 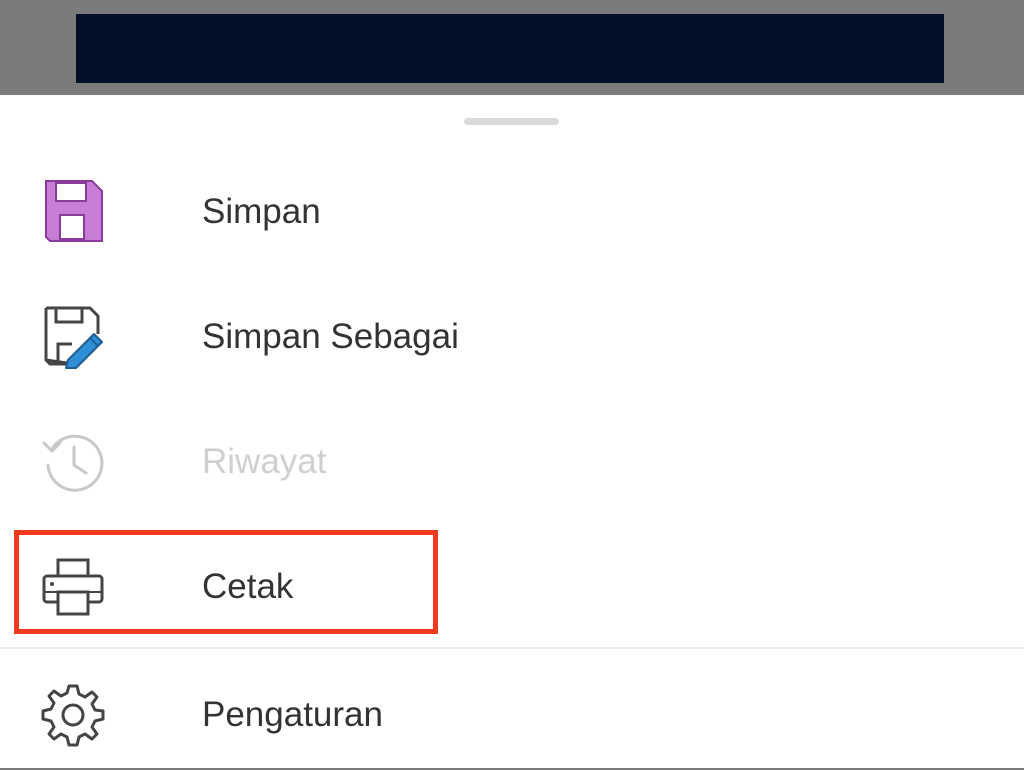 I want to click on menu-item-save-as: Simpan Sebagai, so click(x=512, y=337).